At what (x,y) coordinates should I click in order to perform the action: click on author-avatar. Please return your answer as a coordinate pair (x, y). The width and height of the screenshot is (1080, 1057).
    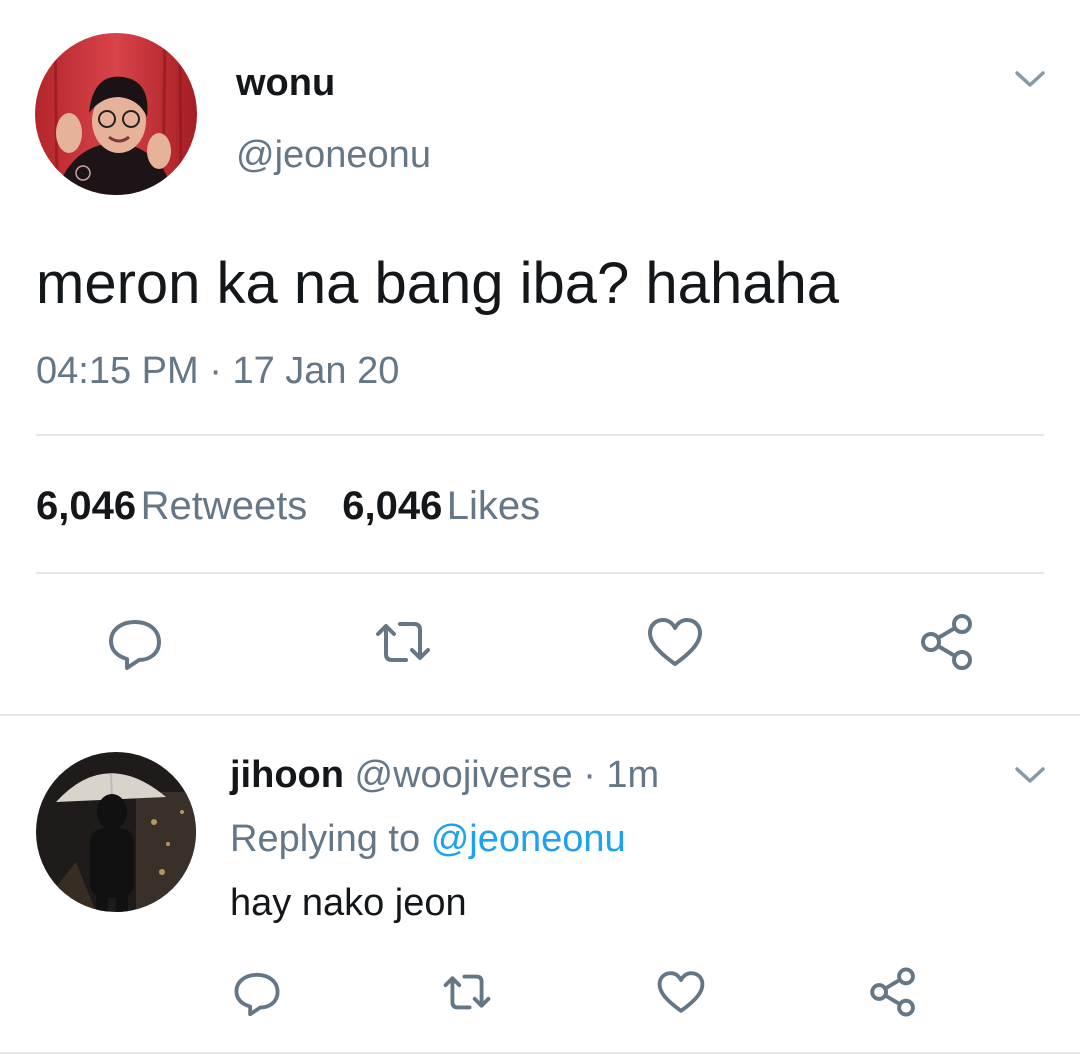
    Looking at the image, I should click on (116, 114).